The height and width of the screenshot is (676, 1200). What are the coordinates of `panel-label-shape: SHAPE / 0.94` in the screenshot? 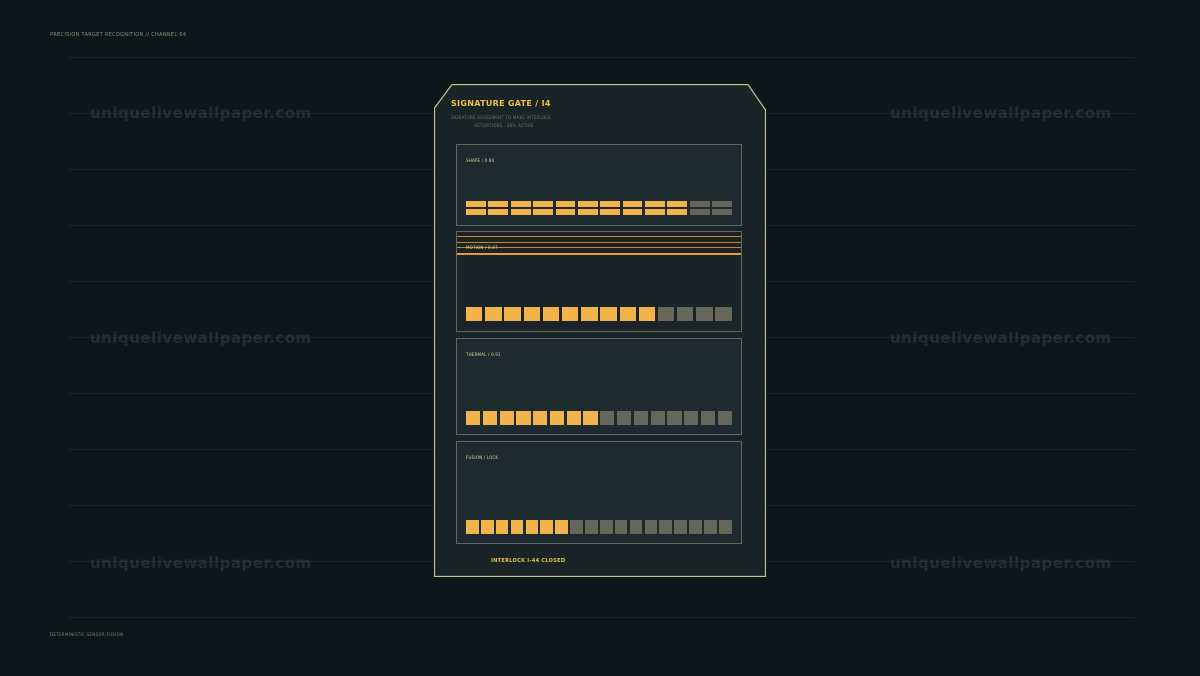 It's located at (480, 160).